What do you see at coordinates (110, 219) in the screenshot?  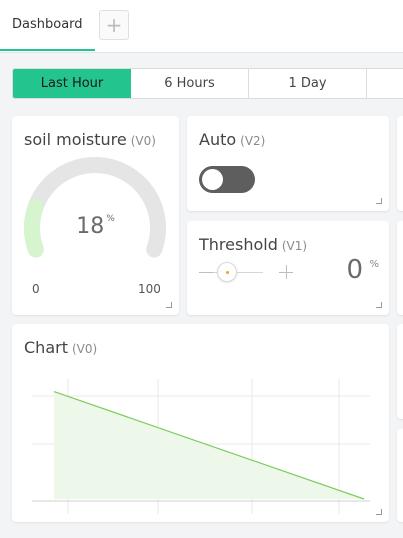 I see `gauge-unit: %` at bounding box center [110, 219].